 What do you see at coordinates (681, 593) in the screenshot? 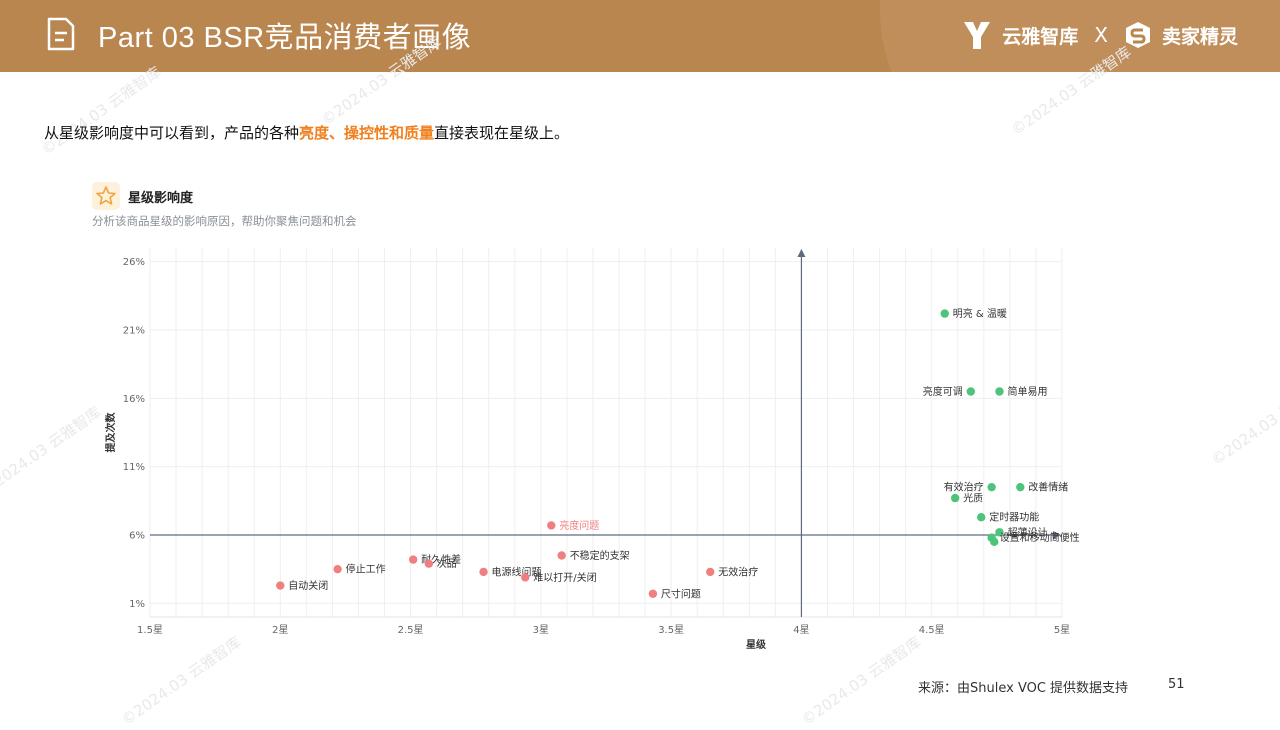
I see `point-label: 尺寸问题` at bounding box center [681, 593].